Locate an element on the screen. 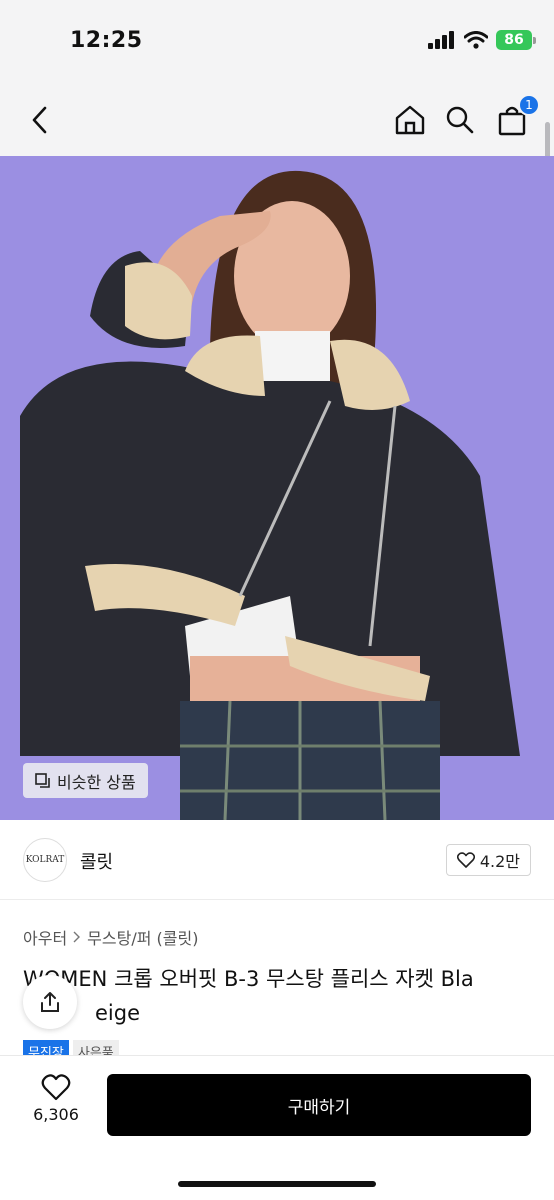 The width and height of the screenshot is (554, 1200). bottom-action-bar: 6,306 구매하기 is located at coordinates (277, 1127).